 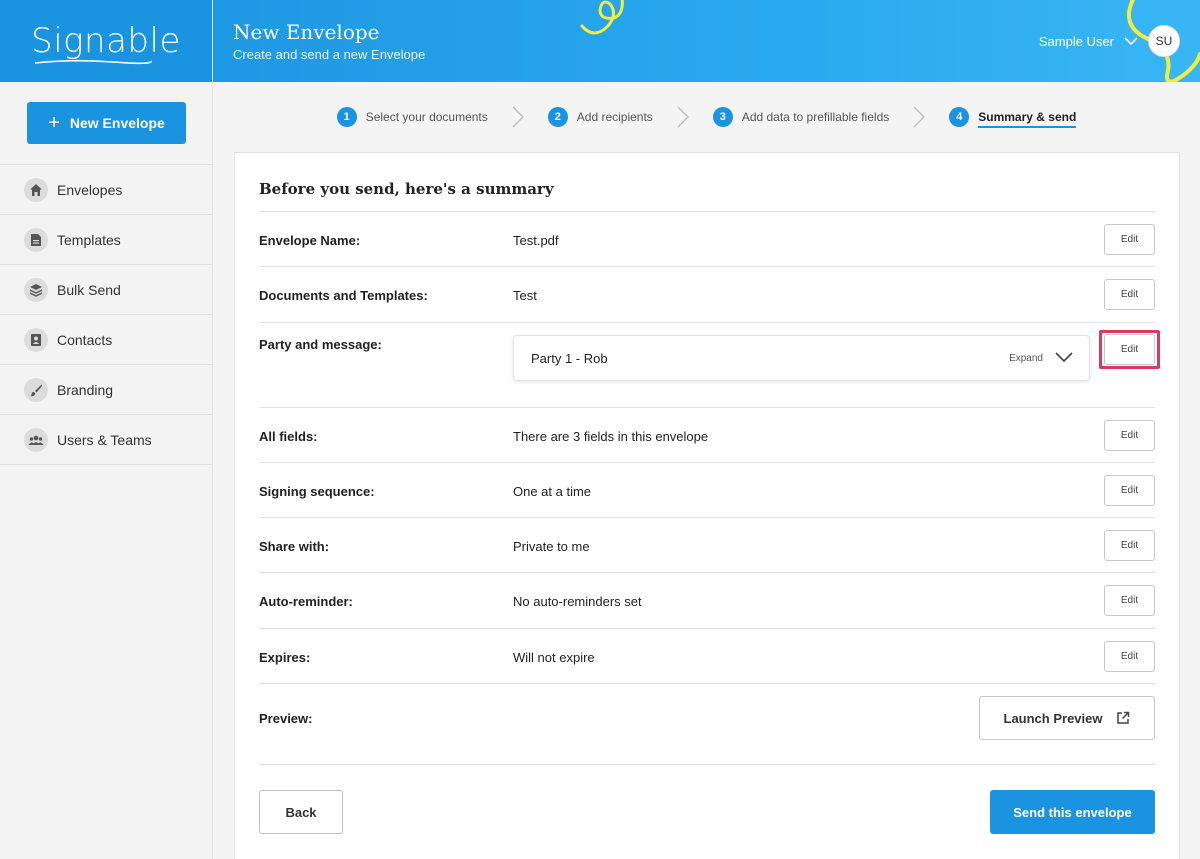 I want to click on step-label: Add recipients, so click(x=614, y=117).